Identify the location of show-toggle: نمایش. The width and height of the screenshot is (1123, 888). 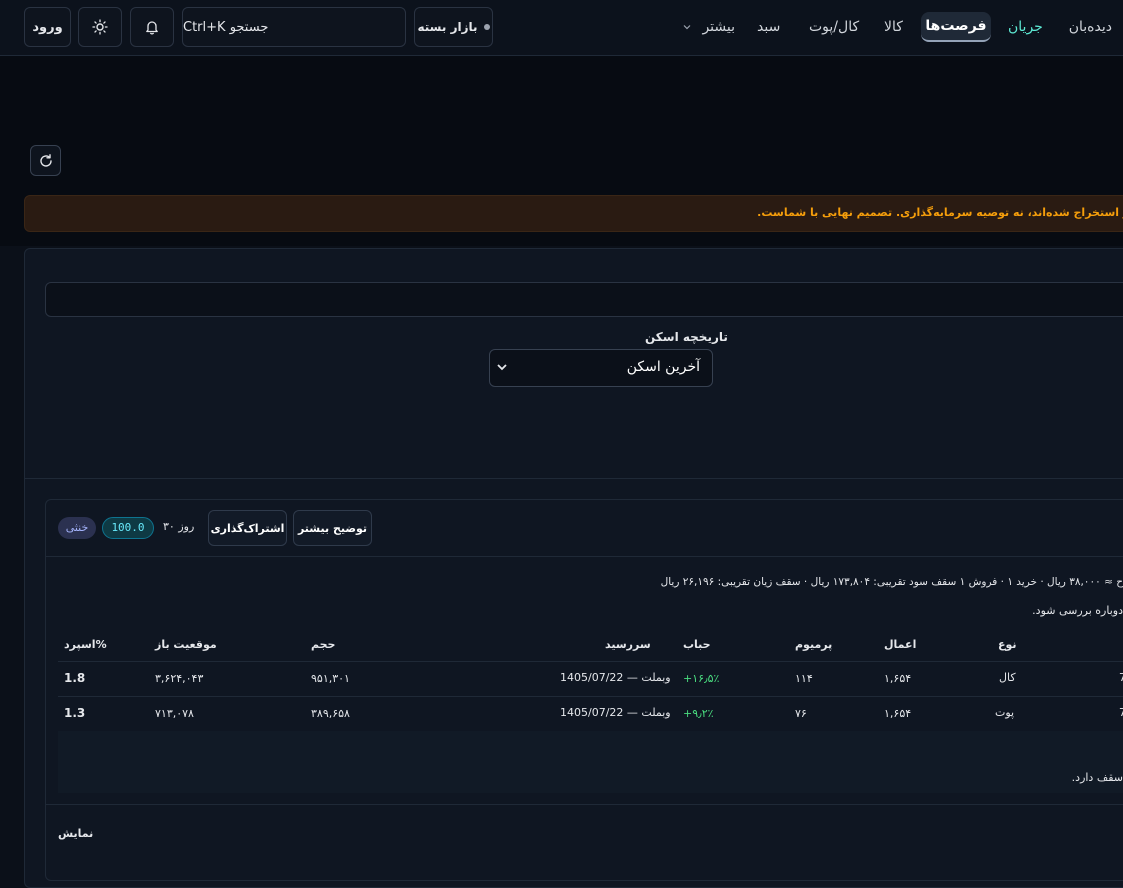
(75, 833).